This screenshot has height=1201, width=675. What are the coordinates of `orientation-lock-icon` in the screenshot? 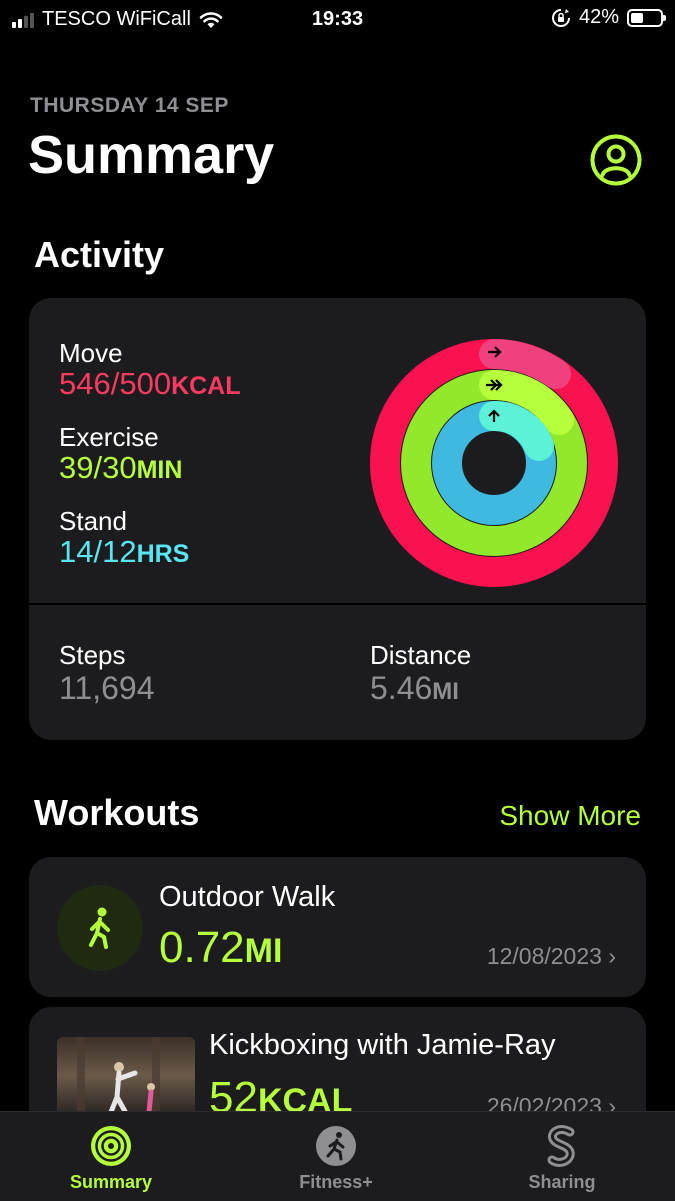 It's located at (561, 17).